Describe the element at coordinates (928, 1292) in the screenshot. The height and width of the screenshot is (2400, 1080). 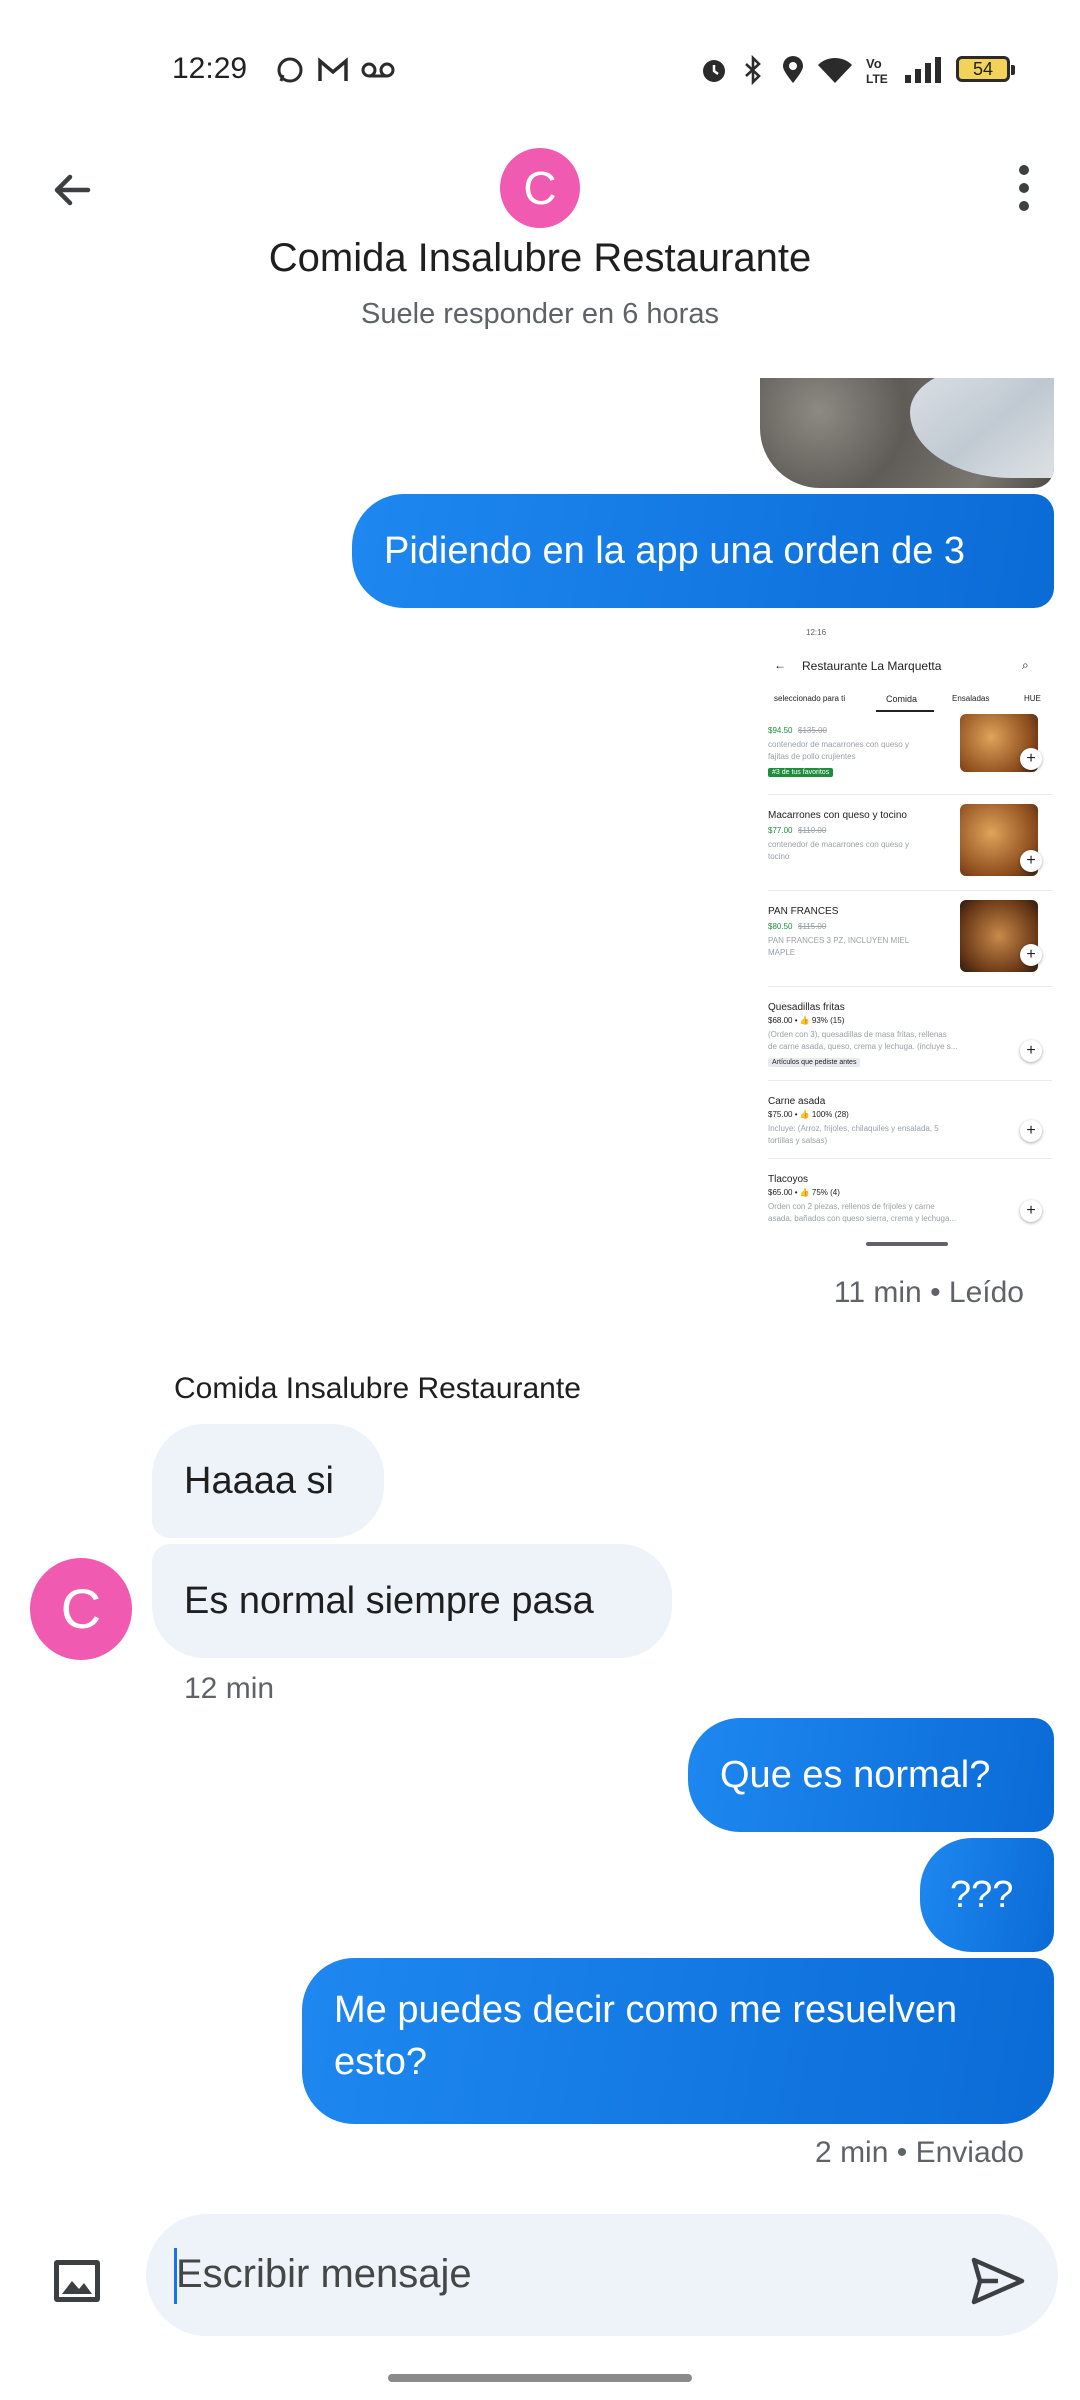
I see `message-meta-read: 11 min • Leído` at that location.